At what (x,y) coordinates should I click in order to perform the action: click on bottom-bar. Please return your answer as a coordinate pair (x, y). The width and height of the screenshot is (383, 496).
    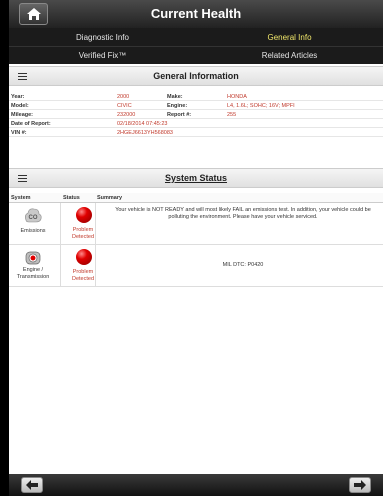
    Looking at the image, I should click on (196, 485).